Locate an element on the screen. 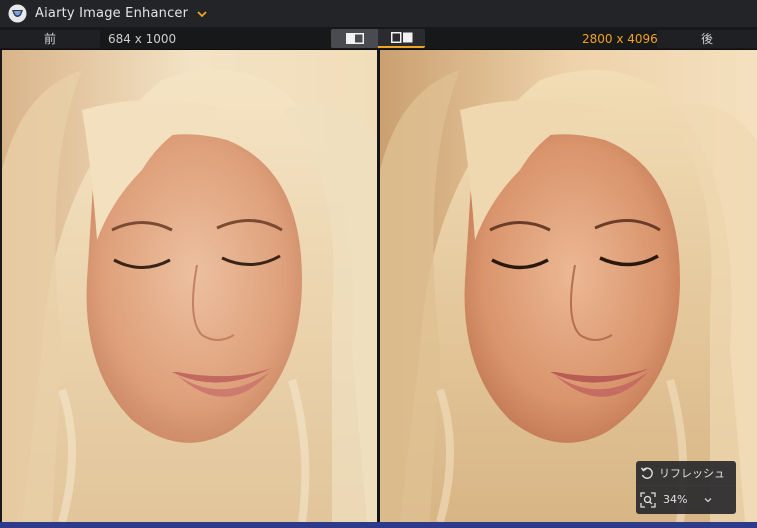 Image resolution: width=757 pixels, height=528 pixels. refresh-icon is located at coordinates (646, 473).